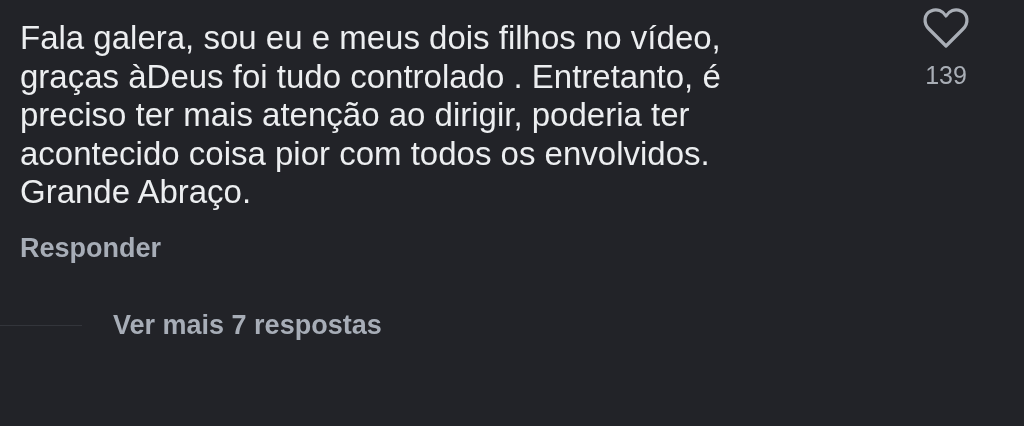 The height and width of the screenshot is (426, 1024). Describe the element at coordinates (91, 248) in the screenshot. I see `reply-button: Responder` at that location.